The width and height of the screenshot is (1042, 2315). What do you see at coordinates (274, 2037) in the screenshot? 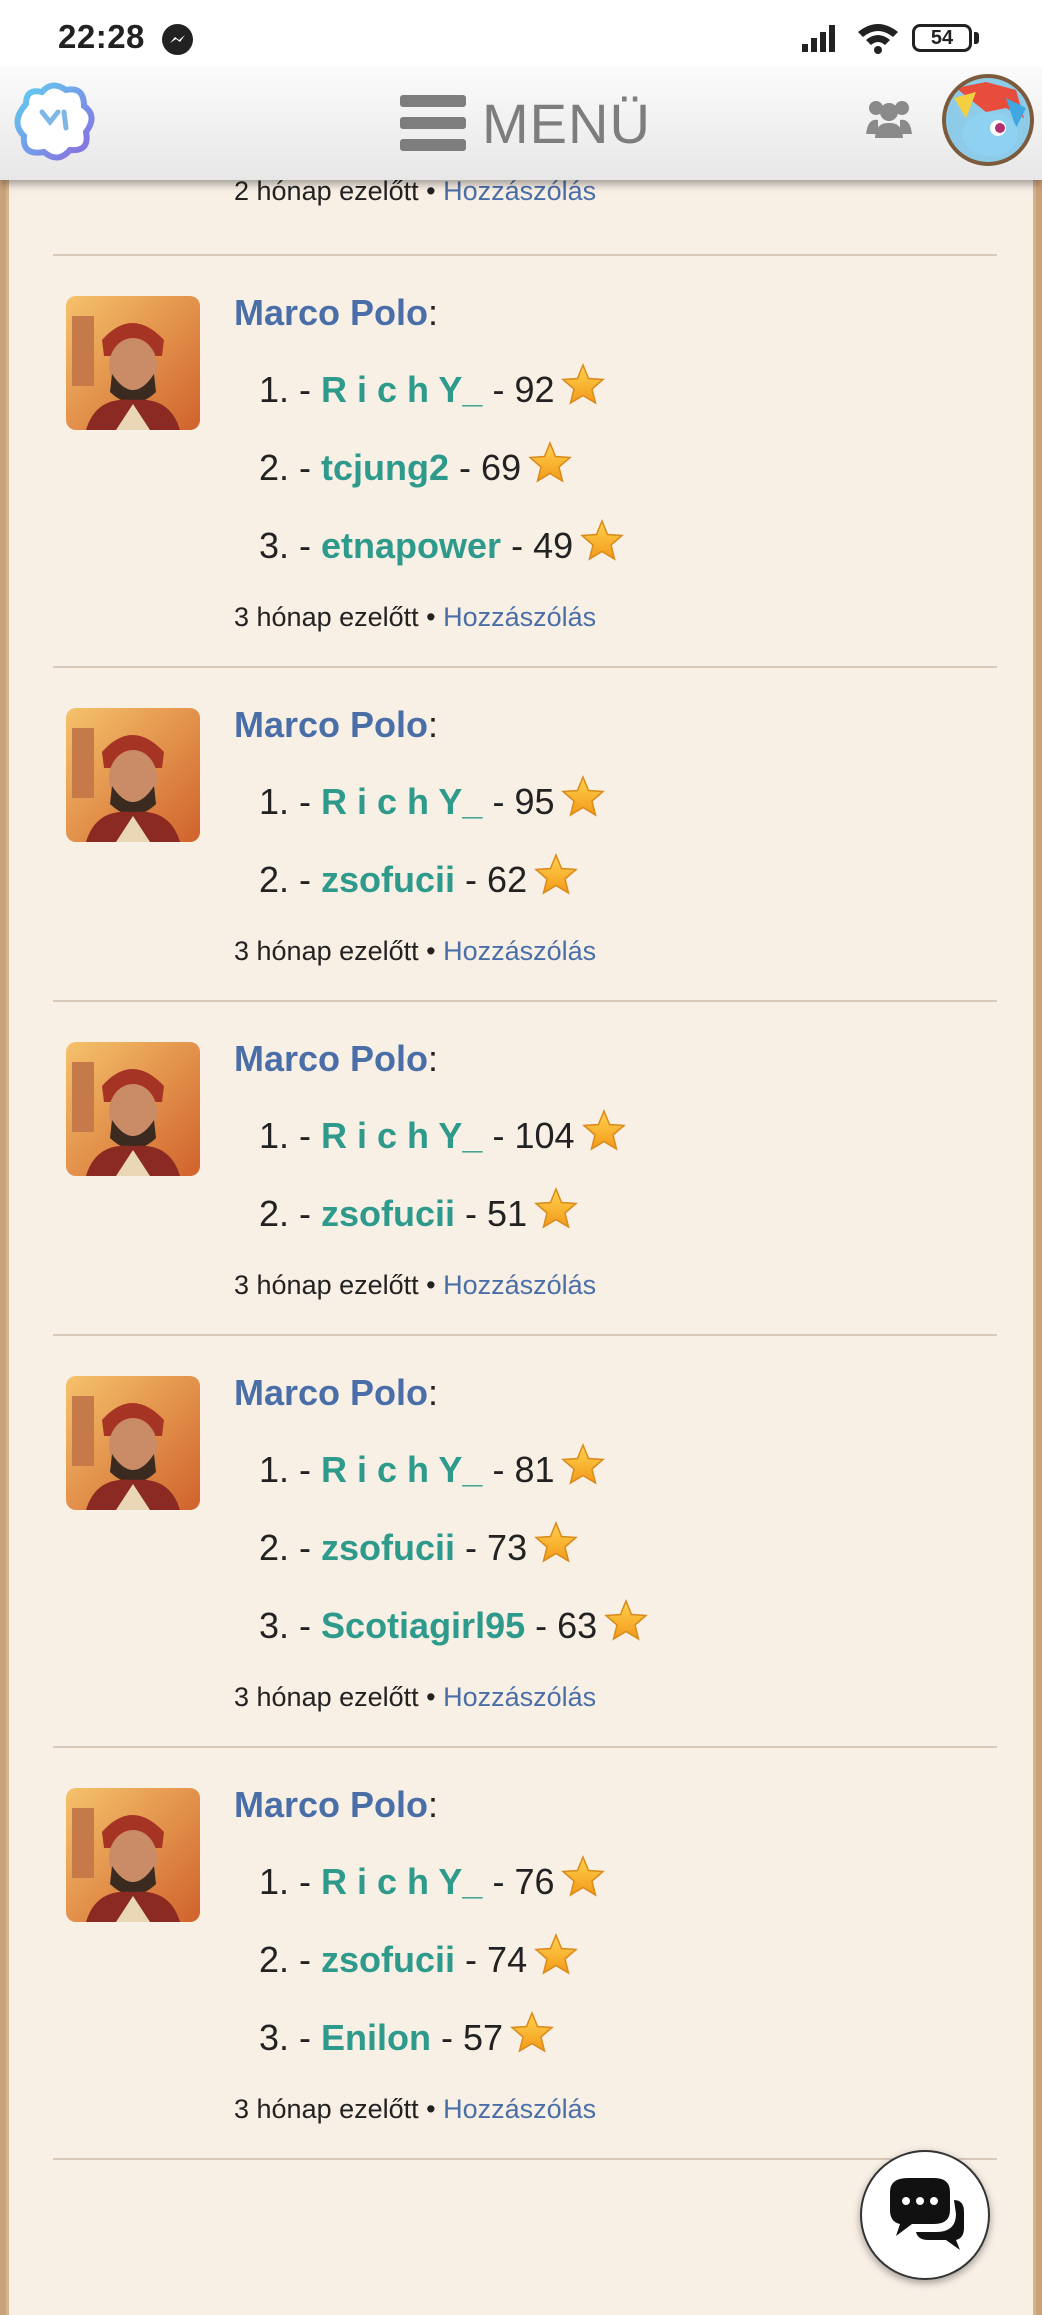
I see `entry-rank: 3.` at bounding box center [274, 2037].